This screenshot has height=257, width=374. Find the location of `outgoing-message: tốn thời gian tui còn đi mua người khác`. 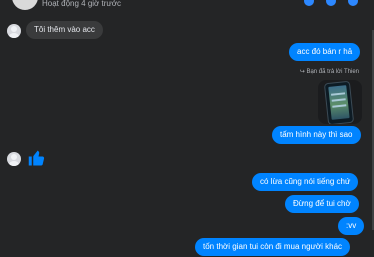

outgoing-message: tốn thời gian tui còn đi mua người khác is located at coordinates (273, 247).